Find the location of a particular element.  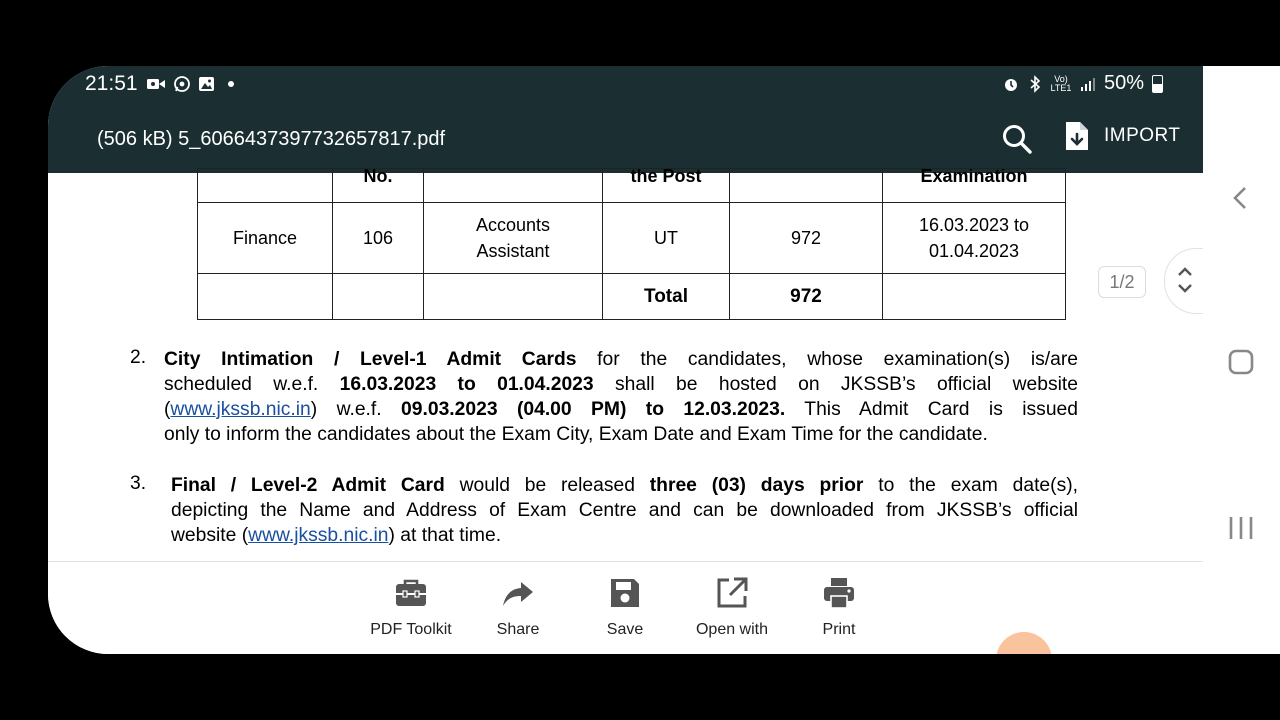

chevron-down-icon is located at coordinates (1185, 288).